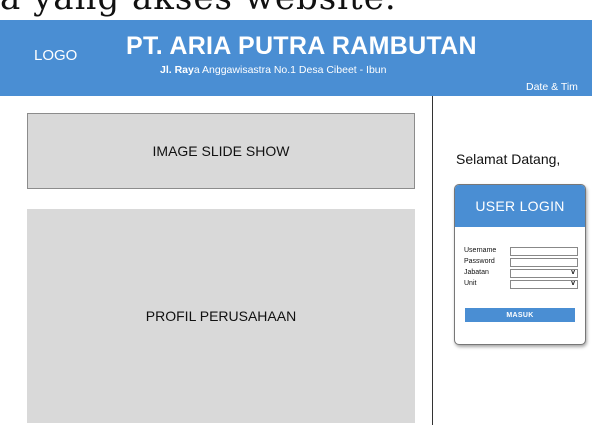  What do you see at coordinates (476, 272) in the screenshot?
I see `jabatan-label: Jabatan` at bounding box center [476, 272].